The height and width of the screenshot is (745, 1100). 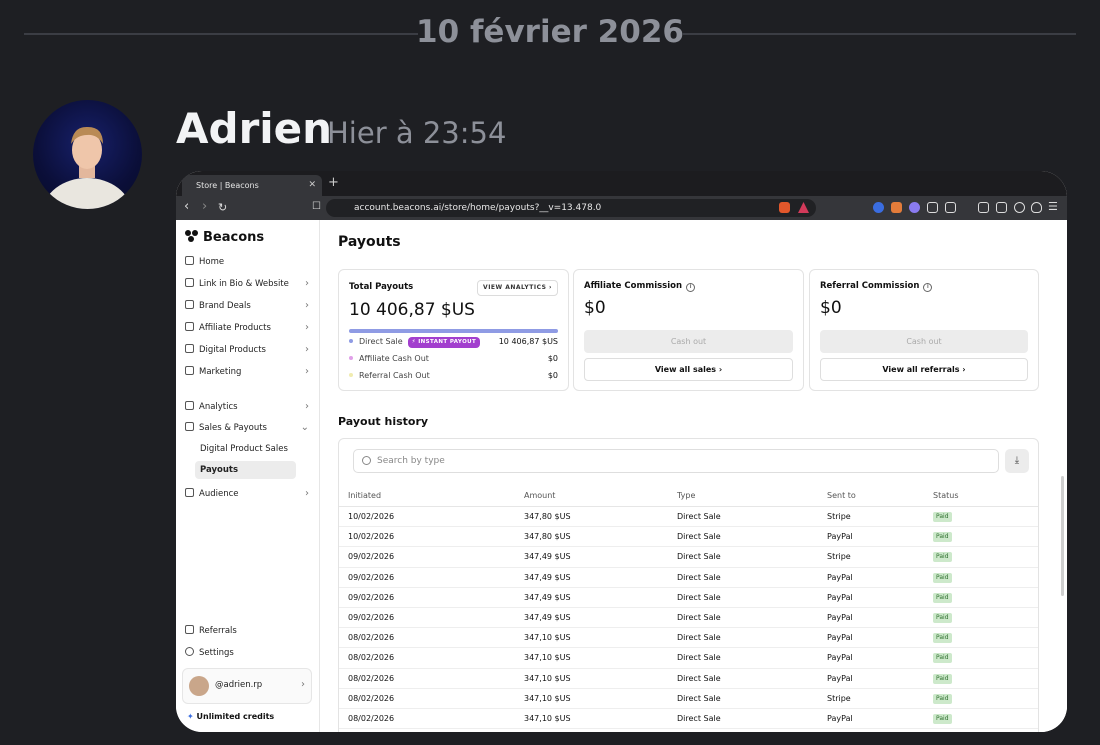 What do you see at coordinates (333, 182) in the screenshot?
I see `new-tab-icon: +` at bounding box center [333, 182].